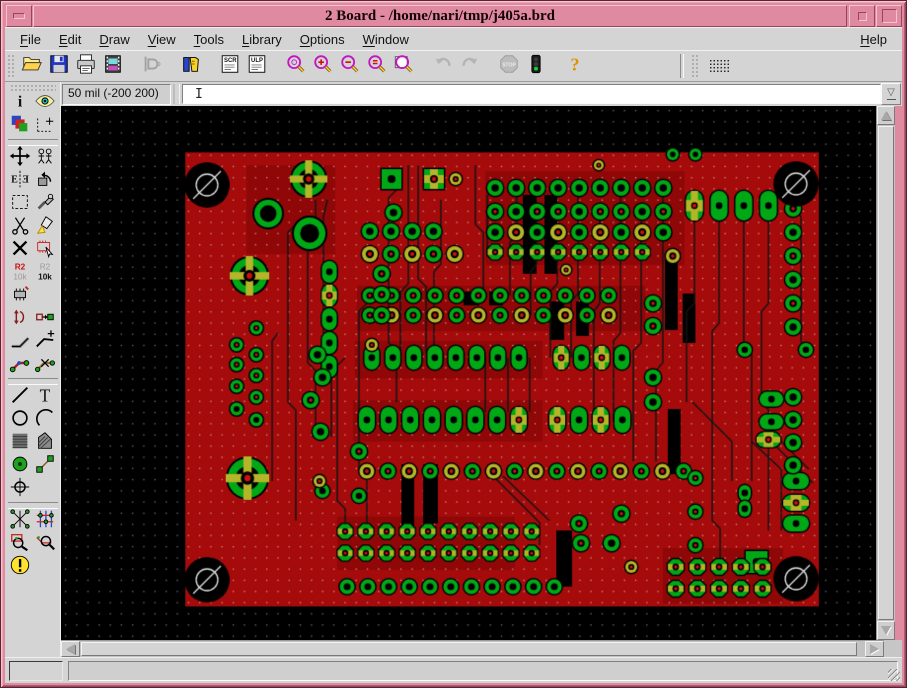  Describe the element at coordinates (20, 443) in the screenshot. I see `tool-rect-button` at that location.